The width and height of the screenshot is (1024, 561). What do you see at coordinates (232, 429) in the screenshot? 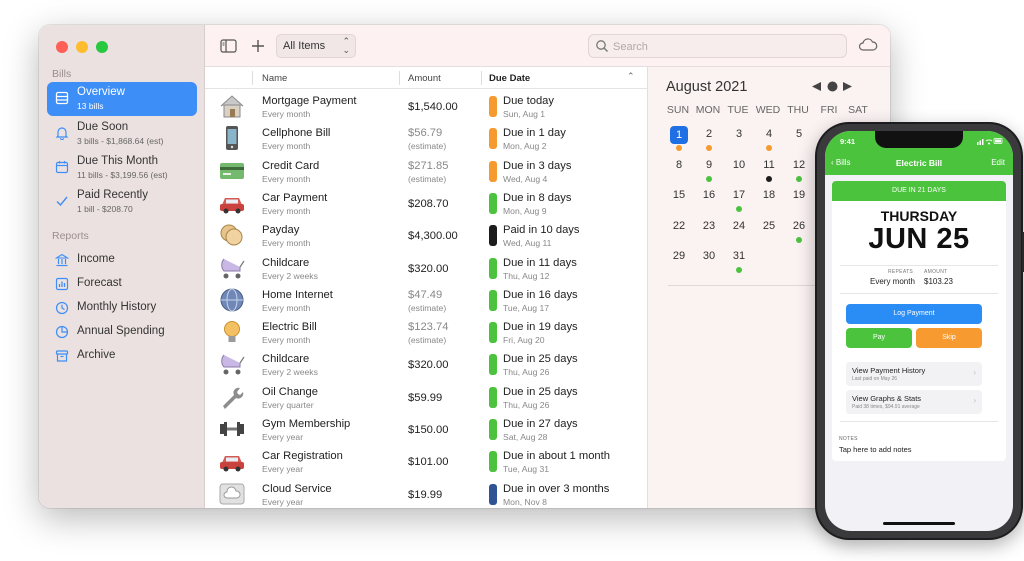
I see `dumbbell-icon` at bounding box center [232, 429].